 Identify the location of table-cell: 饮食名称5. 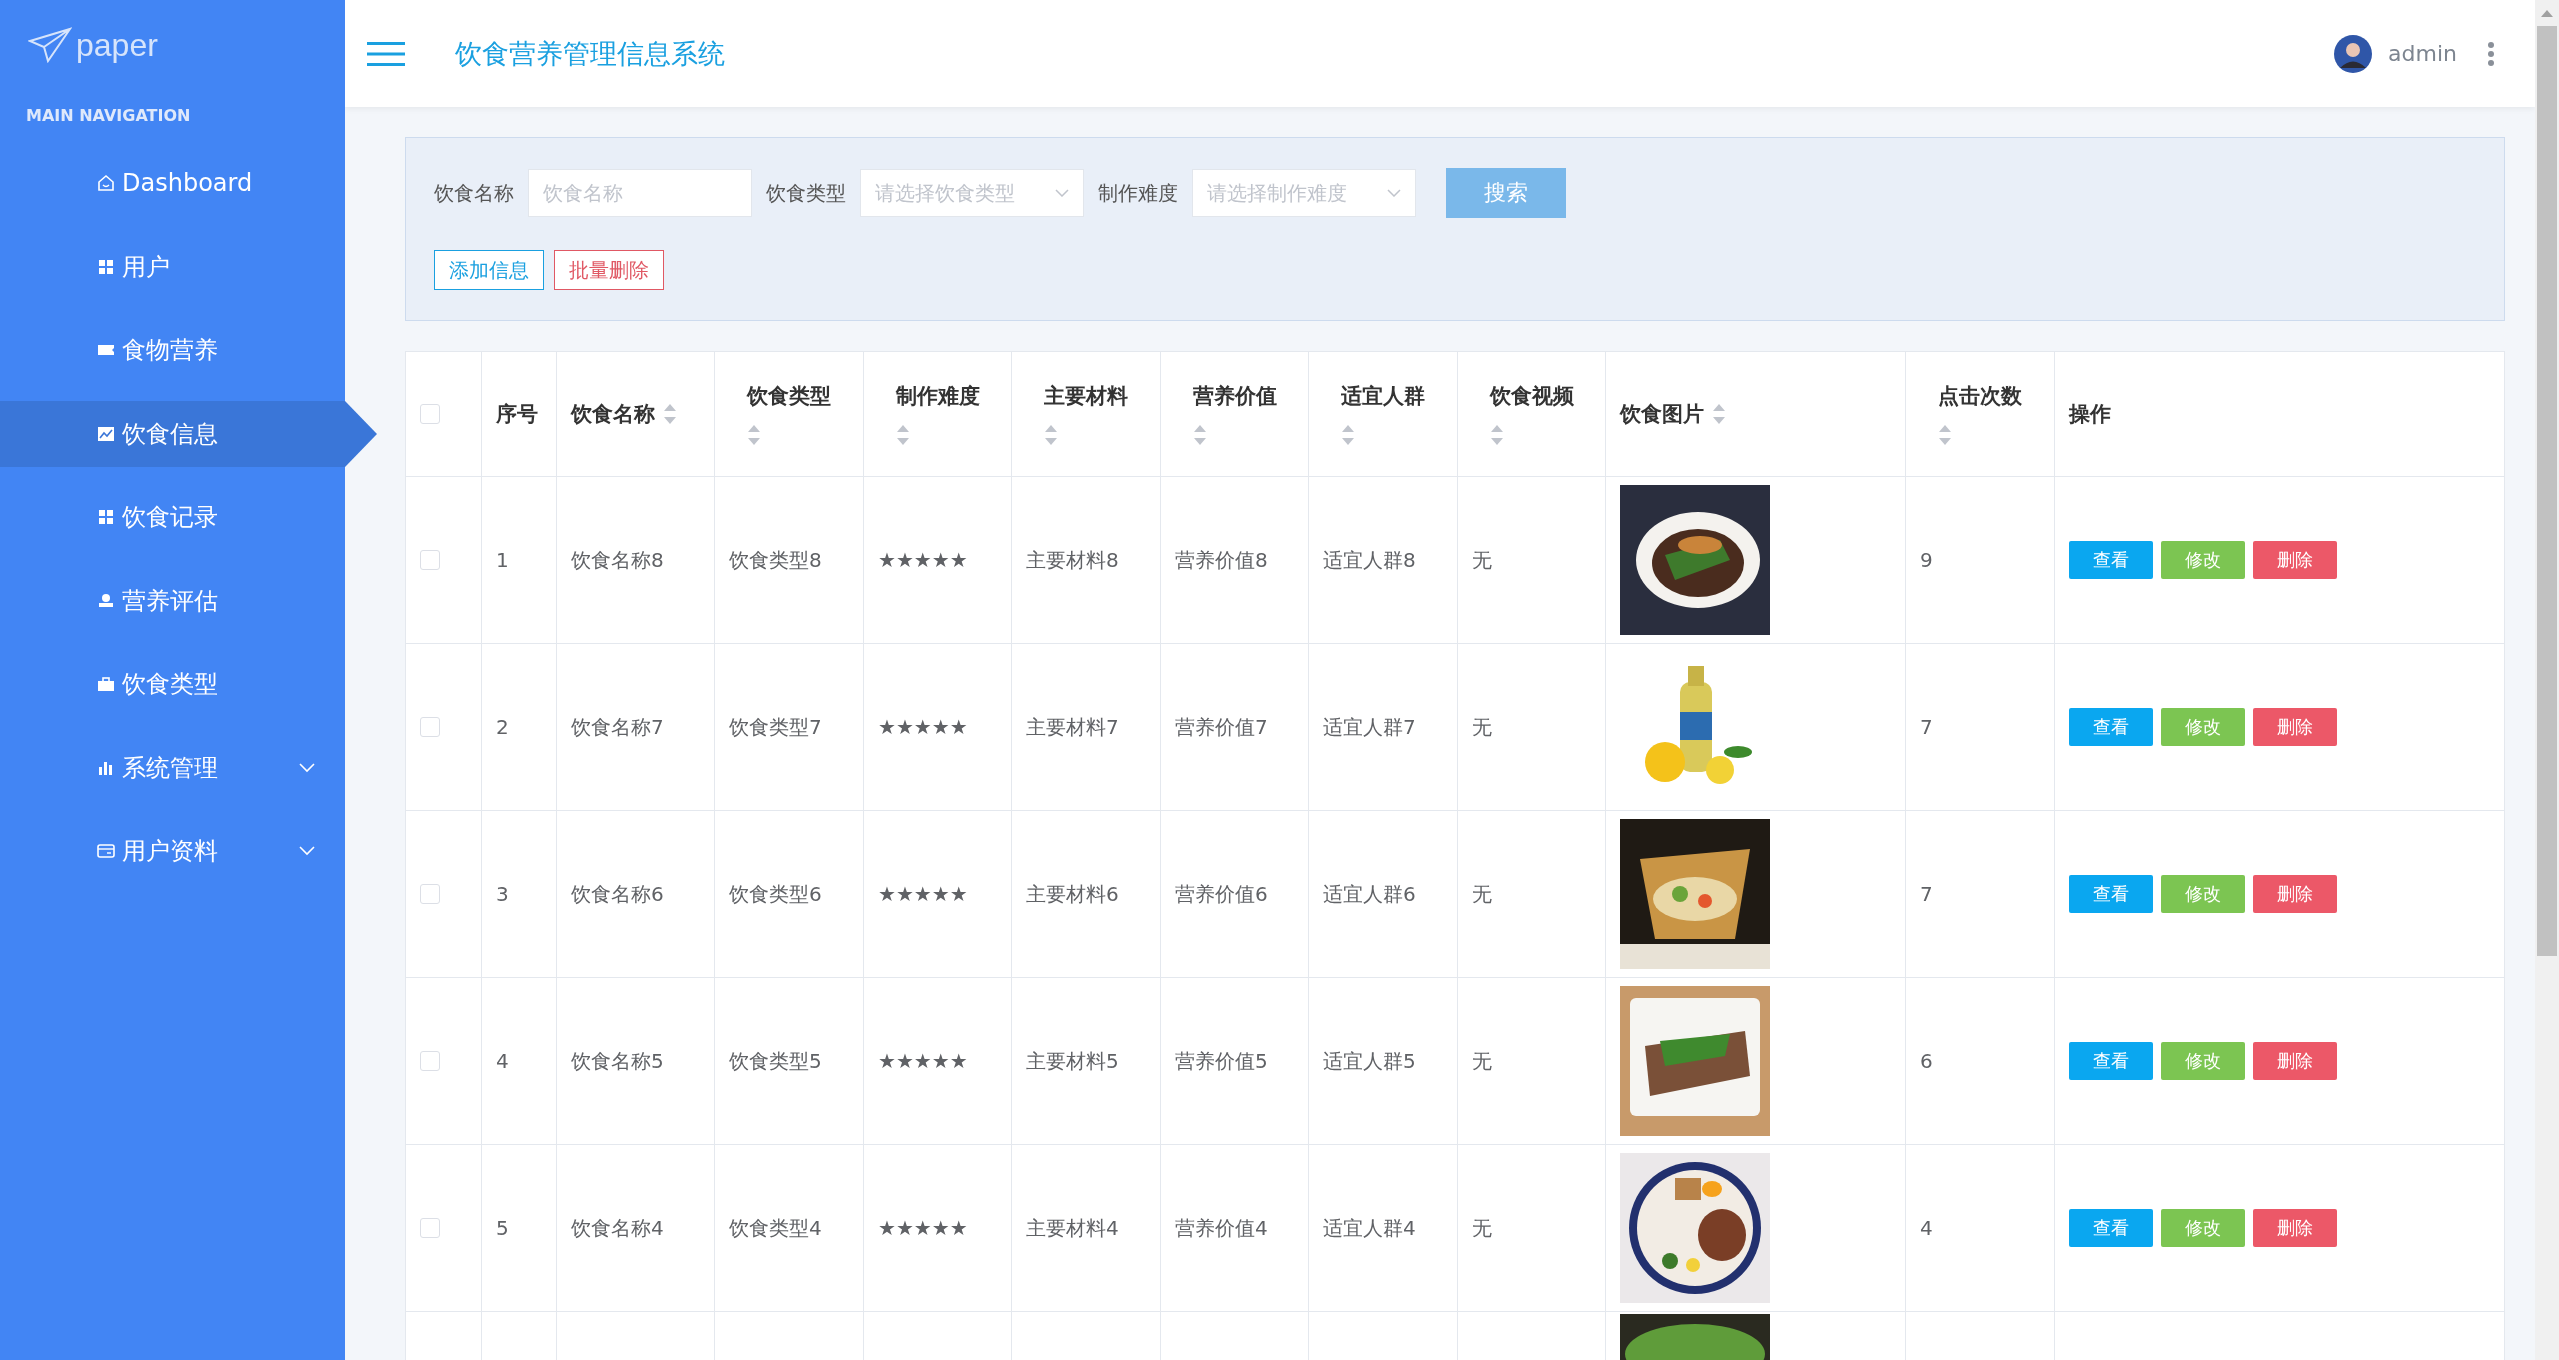
(636, 1061).